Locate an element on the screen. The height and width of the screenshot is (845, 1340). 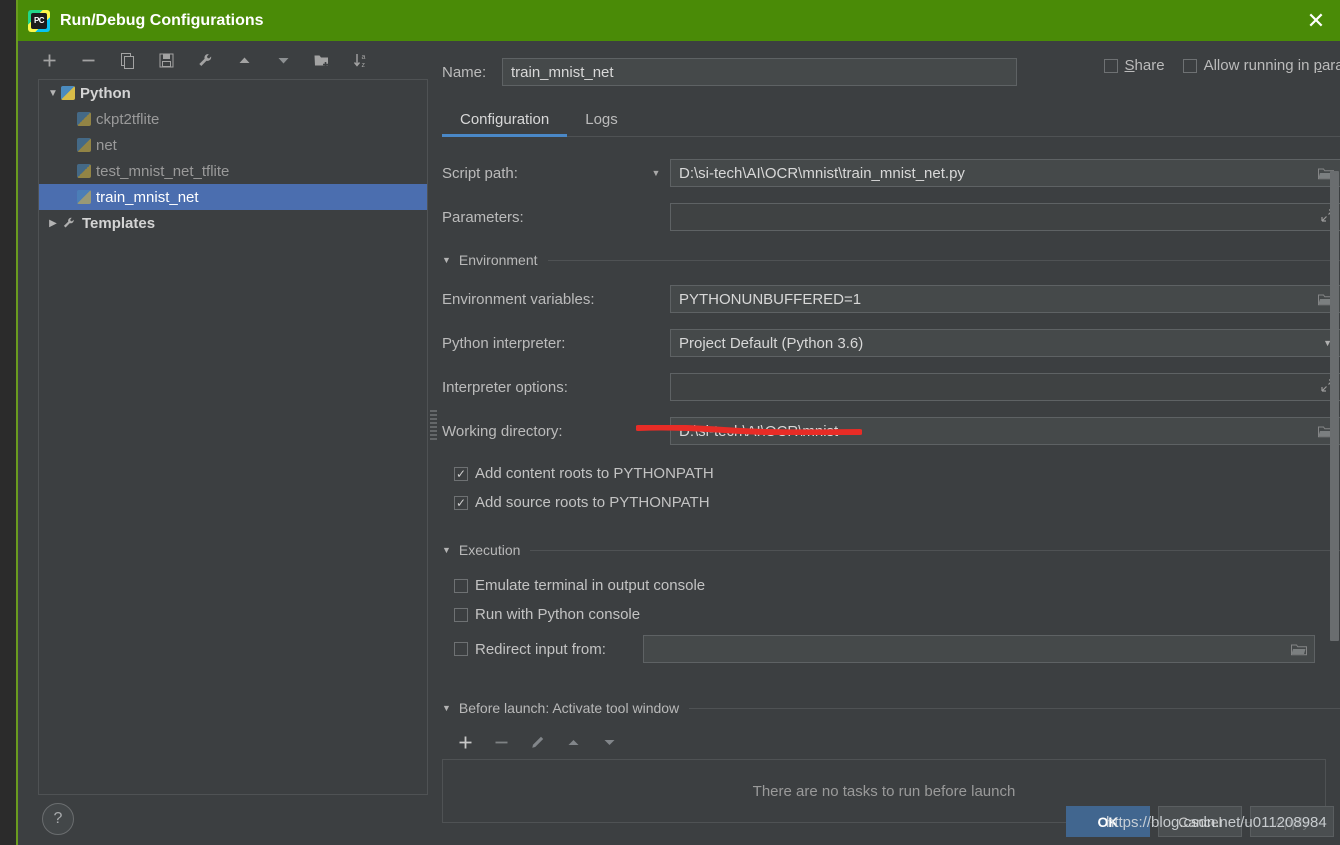
run-with-python-console-label: Run with Python console is located at coordinates (558, 614).